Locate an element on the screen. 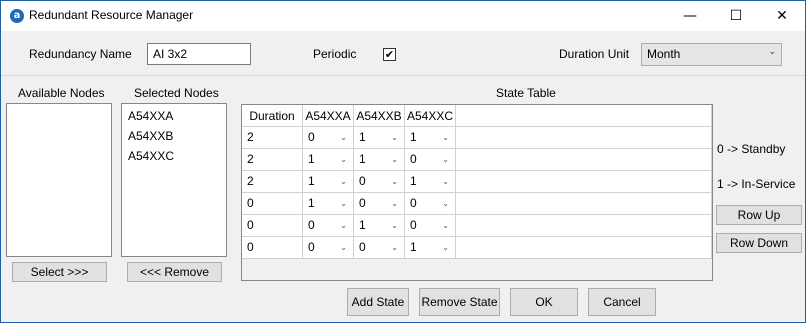 This screenshot has height=323, width=806. redundancy-name-field: AI 3x2 is located at coordinates (199, 54).